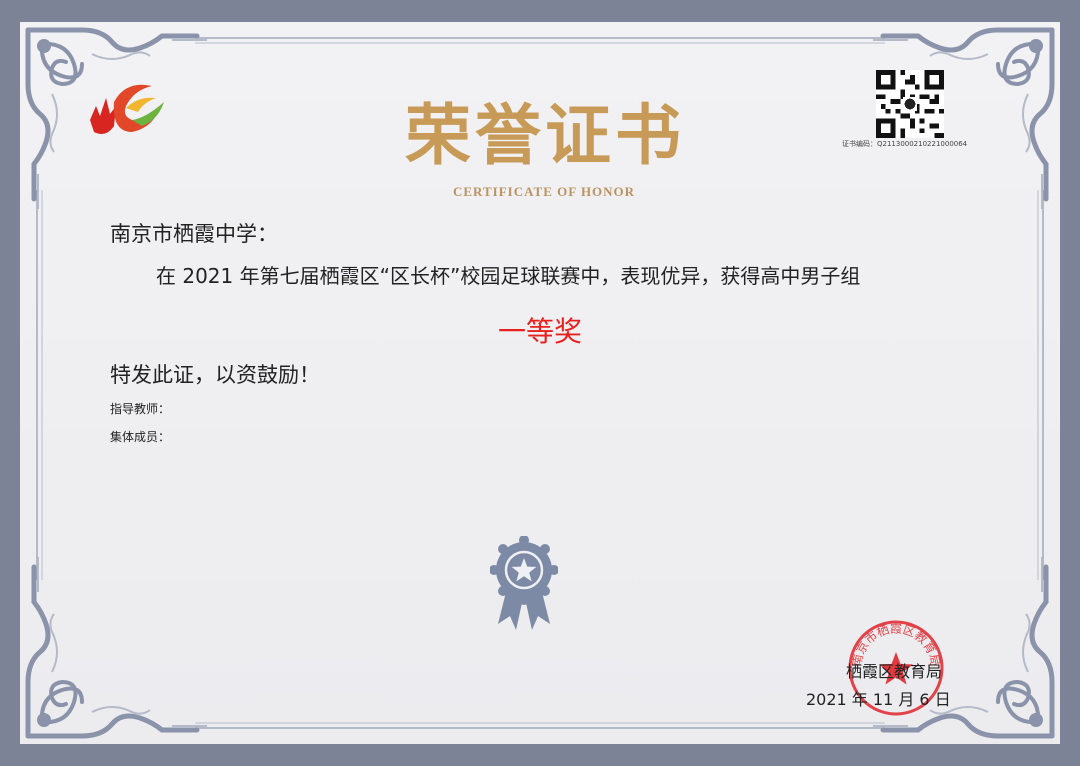 This screenshot has width=1080, height=766. What do you see at coordinates (544, 191) in the screenshot?
I see `page-subtitle: CERTIFICATE OF HONOR` at bounding box center [544, 191].